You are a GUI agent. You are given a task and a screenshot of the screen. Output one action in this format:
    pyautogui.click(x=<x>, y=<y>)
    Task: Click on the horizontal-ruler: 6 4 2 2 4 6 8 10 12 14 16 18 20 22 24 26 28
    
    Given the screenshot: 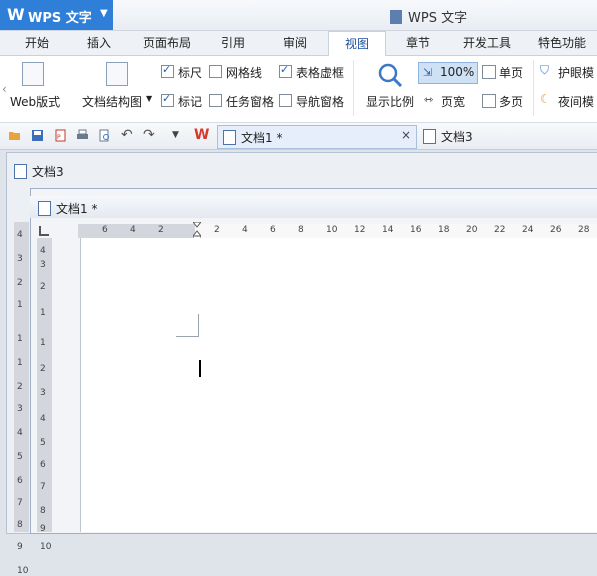 What is the action you would take?
    pyautogui.click(x=337, y=231)
    